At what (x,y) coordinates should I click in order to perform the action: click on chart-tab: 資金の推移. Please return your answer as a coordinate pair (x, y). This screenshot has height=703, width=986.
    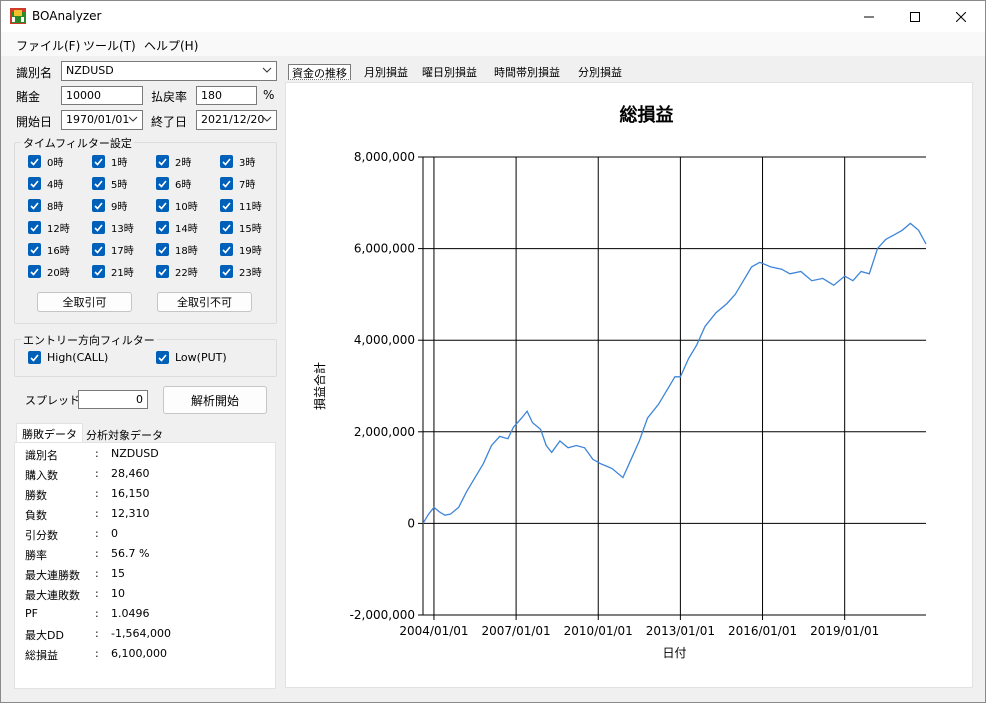
    Looking at the image, I should click on (319, 72).